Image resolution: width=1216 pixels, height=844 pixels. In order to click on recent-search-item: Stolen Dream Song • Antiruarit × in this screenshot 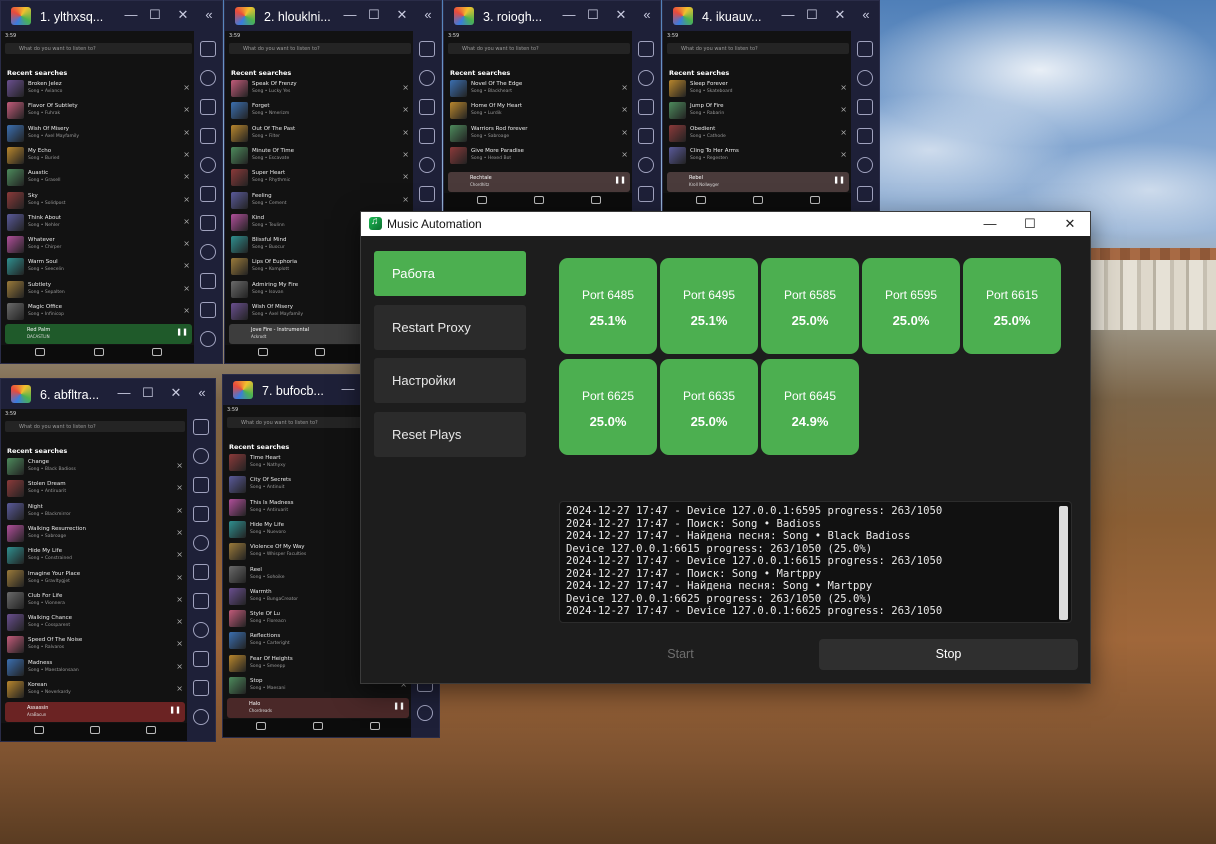, I will do `click(95, 489)`.